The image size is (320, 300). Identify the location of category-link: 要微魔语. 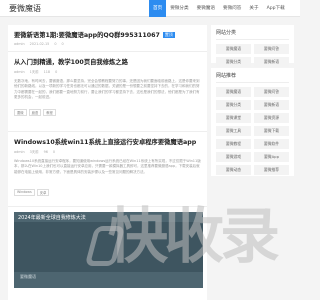
(233, 49).